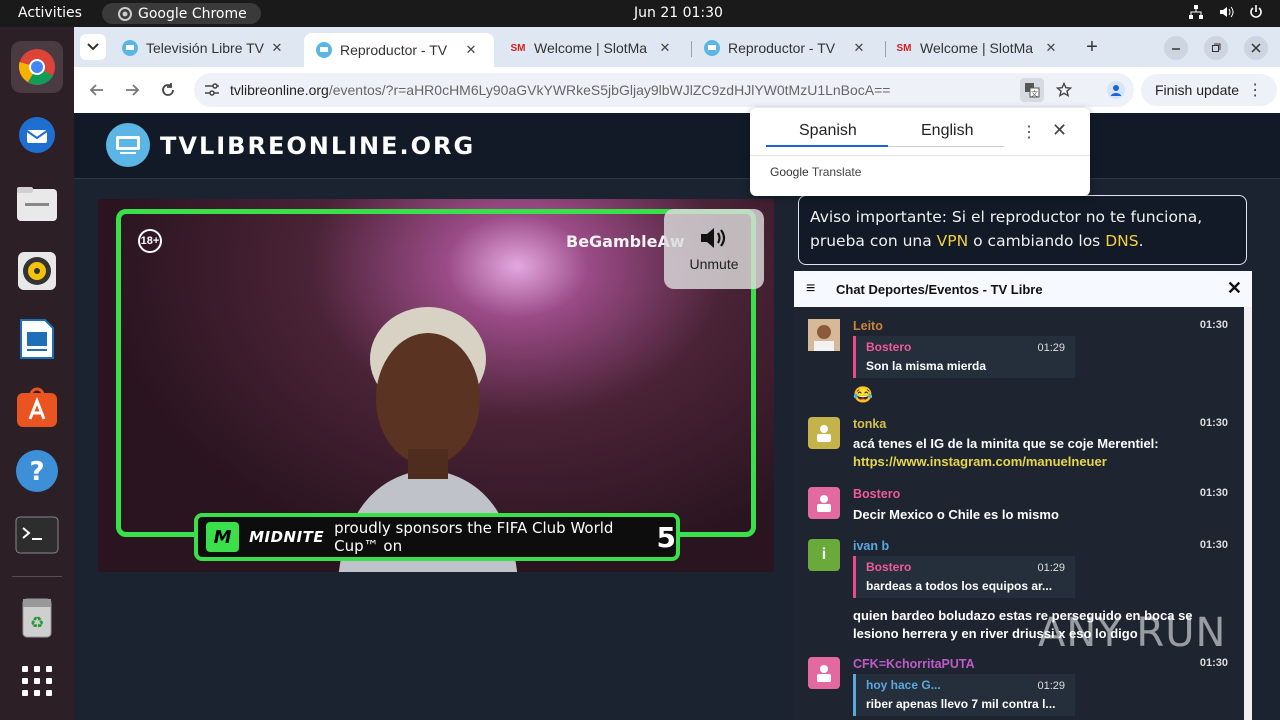 The image size is (1280, 720). I want to click on message-author: CFK=KchorritaPUTA, so click(914, 664).